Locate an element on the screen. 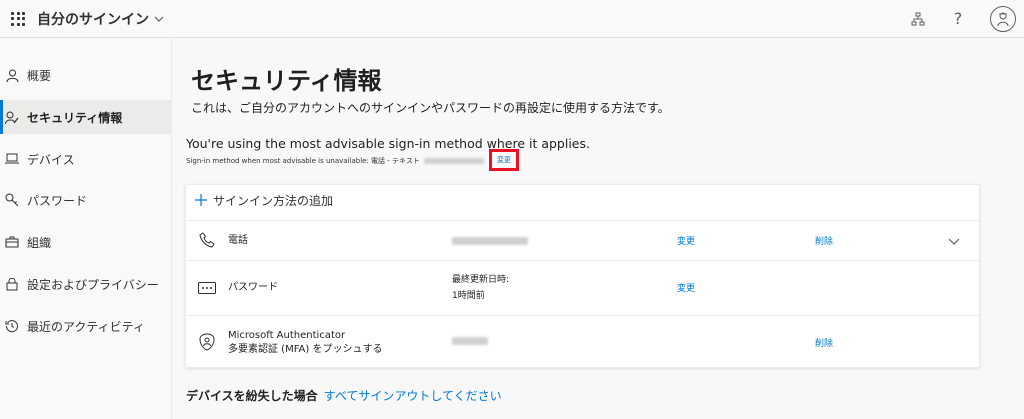 This screenshot has height=419, width=1024. sidebar-item-label: 最近のアクティビティ is located at coordinates (86, 326).